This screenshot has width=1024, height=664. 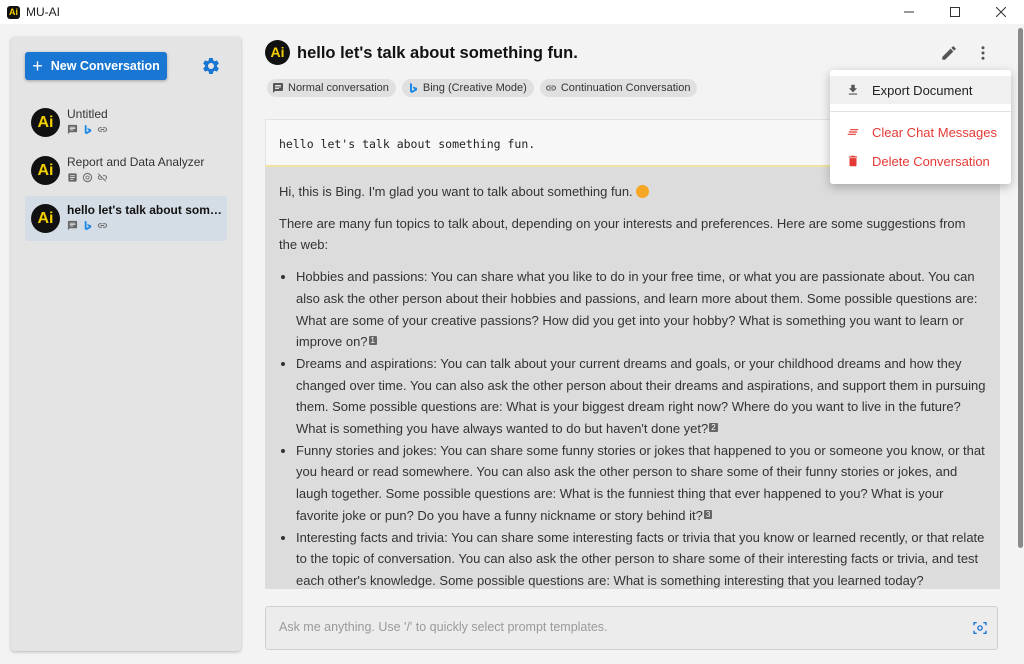 What do you see at coordinates (920, 111) in the screenshot?
I see `menu-divider` at bounding box center [920, 111].